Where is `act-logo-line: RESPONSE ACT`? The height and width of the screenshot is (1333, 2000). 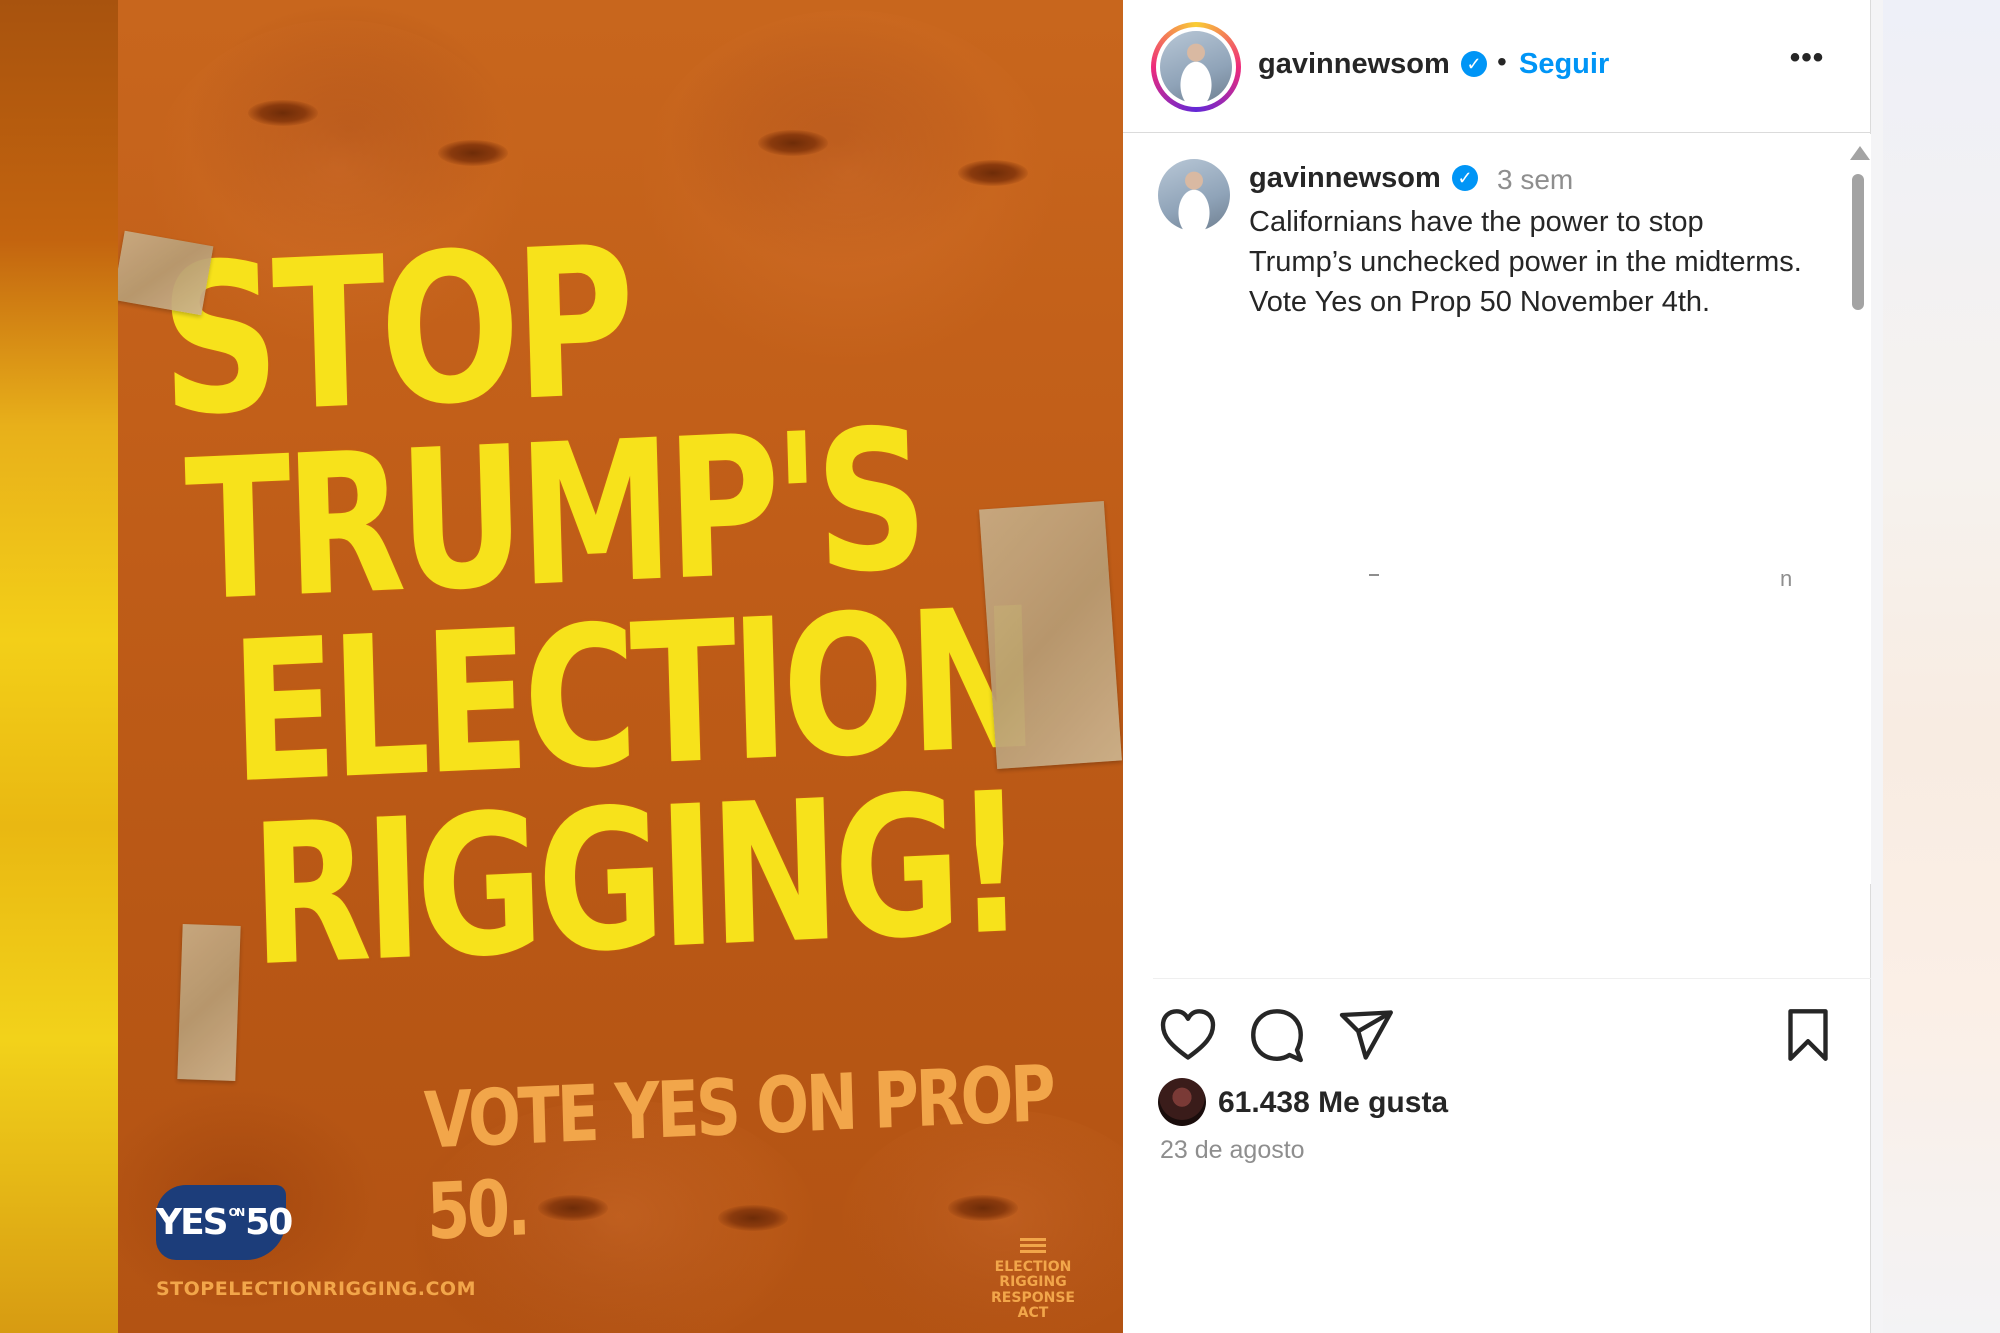 act-logo-line: RESPONSE ACT is located at coordinates (1033, 1305).